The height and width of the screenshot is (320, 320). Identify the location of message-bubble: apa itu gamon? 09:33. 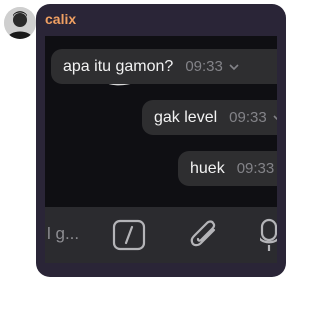
(164, 66).